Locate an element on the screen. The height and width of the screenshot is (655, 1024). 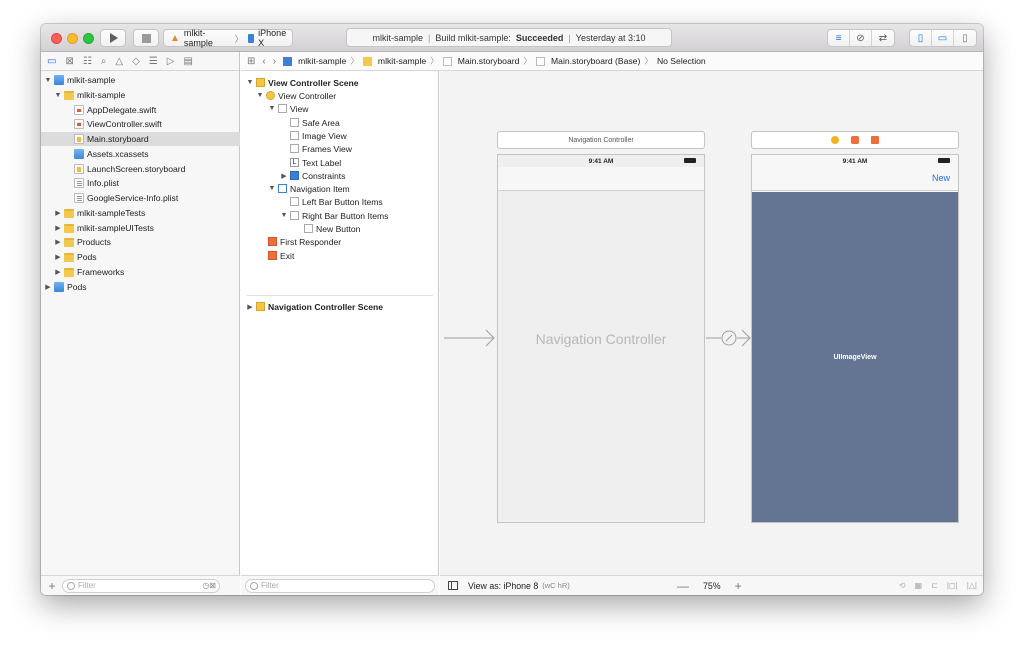
zoom-out-icon: — is located at coordinates (683, 586).